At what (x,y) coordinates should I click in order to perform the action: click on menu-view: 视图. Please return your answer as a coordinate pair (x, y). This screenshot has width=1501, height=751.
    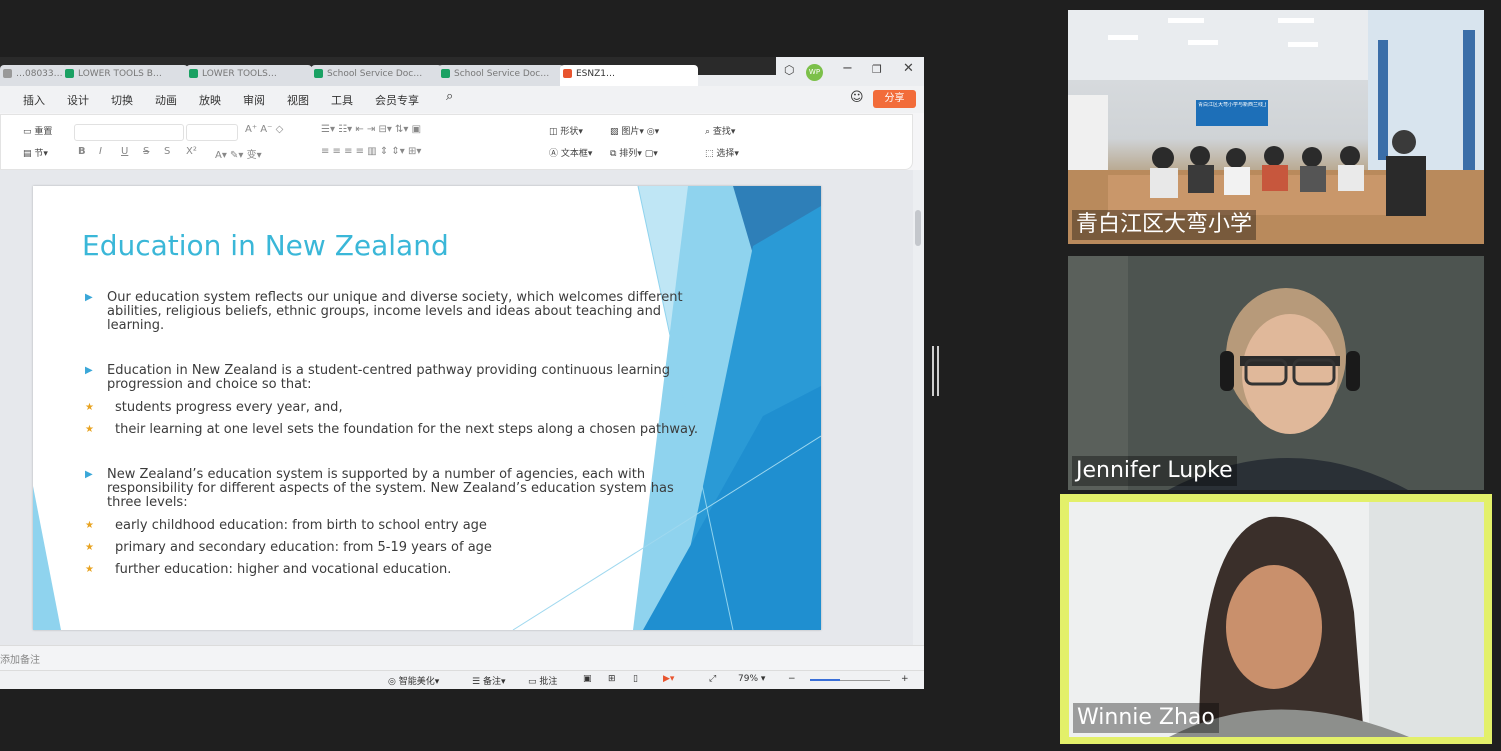
    Looking at the image, I should click on (298, 100).